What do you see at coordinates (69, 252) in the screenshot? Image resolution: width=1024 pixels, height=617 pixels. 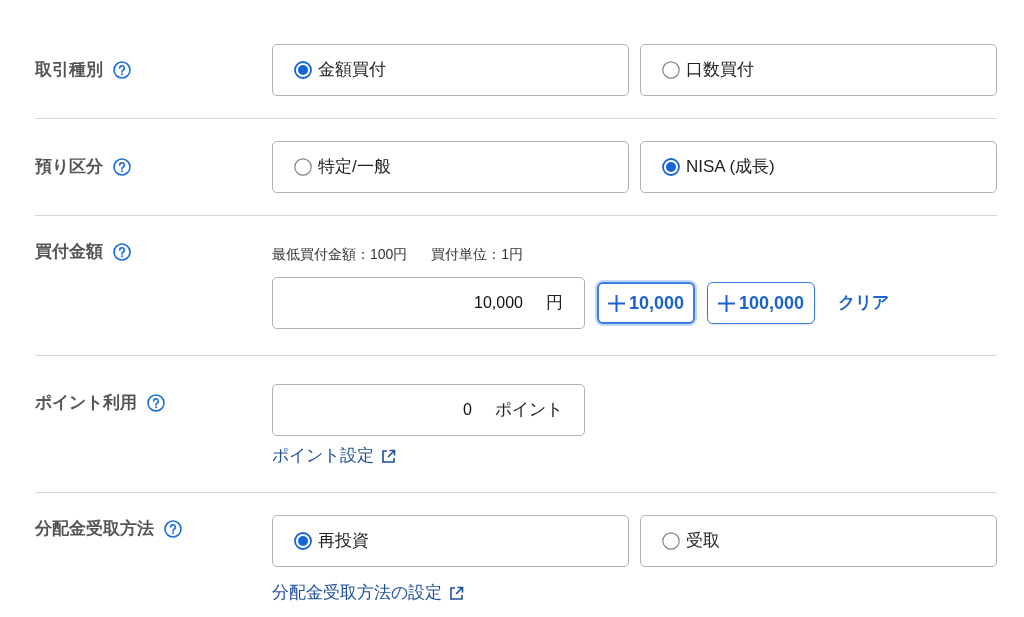 I see `field-label: 買付金額` at bounding box center [69, 252].